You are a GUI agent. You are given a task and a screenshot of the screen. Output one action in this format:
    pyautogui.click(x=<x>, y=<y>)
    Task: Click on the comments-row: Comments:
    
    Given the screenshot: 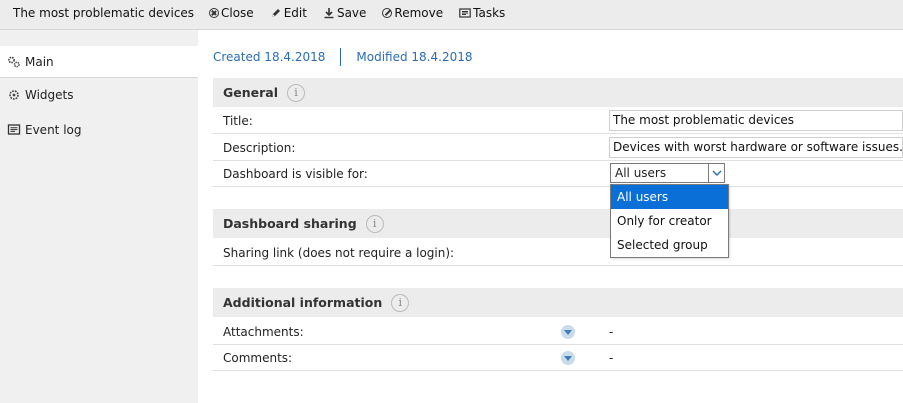 What is the action you would take?
    pyautogui.click(x=558, y=358)
    